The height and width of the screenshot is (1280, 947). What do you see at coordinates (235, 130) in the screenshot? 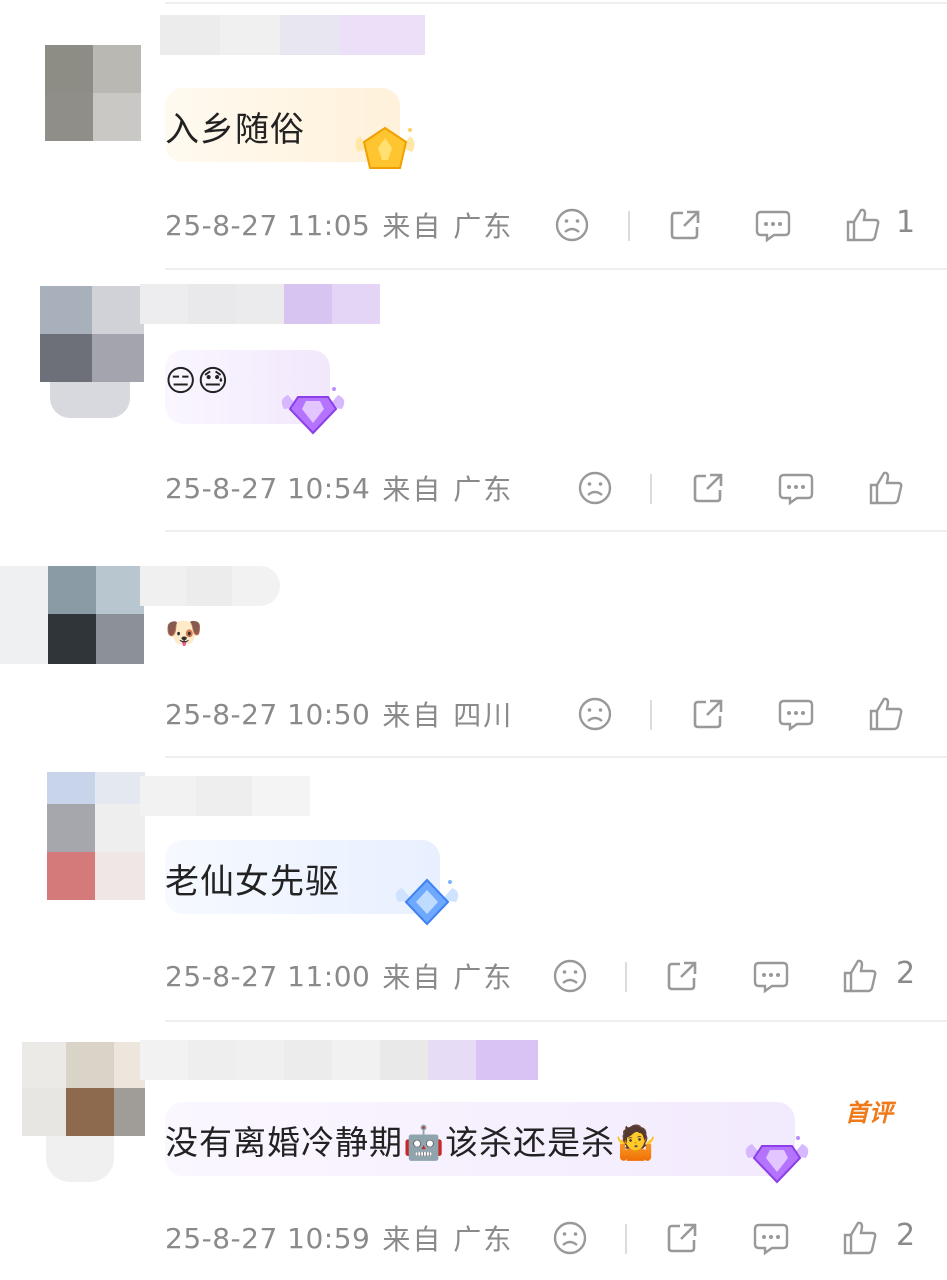
I see `comment-text: 入乡随俗` at bounding box center [235, 130].